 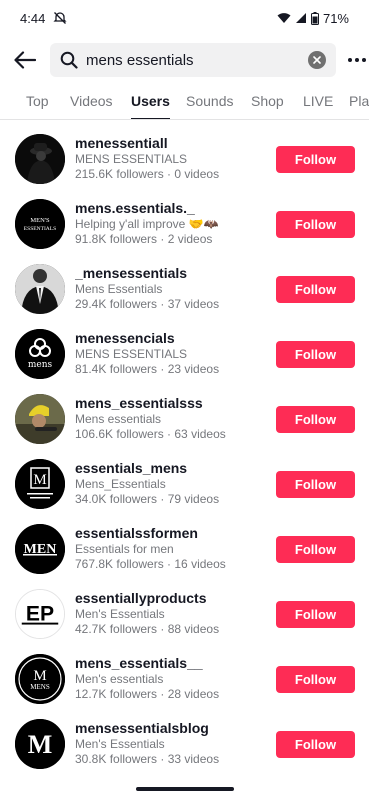 I want to click on search-box, so click(x=193, y=60).